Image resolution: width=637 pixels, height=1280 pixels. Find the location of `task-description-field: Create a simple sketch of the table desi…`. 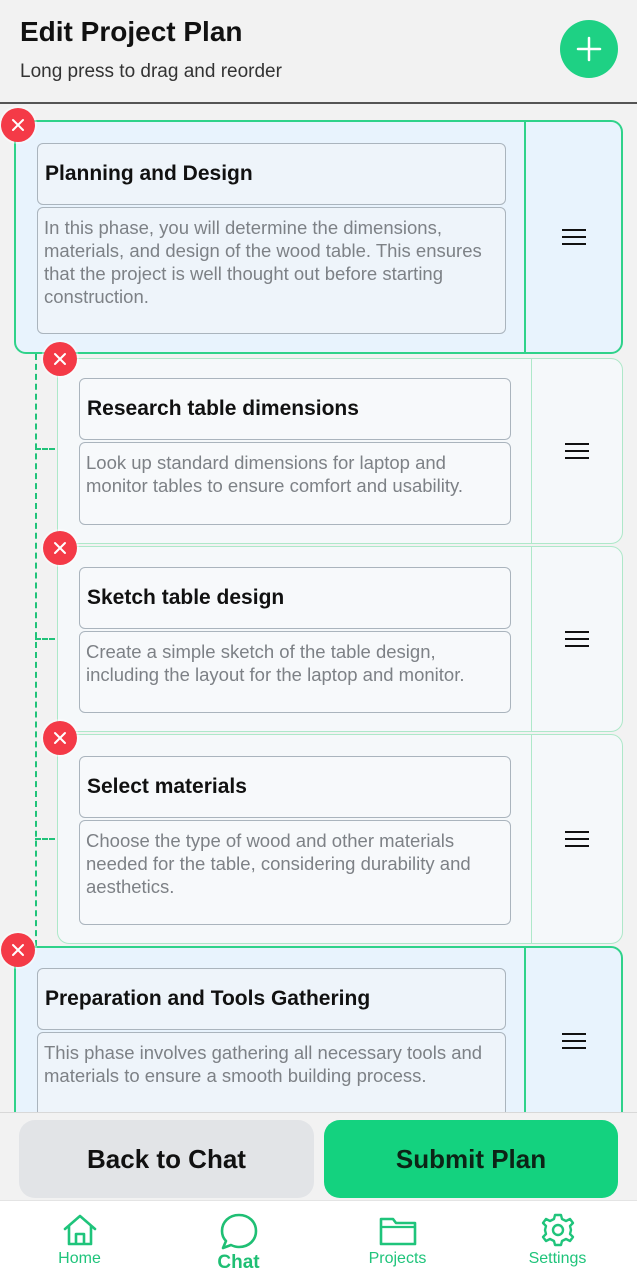

task-description-field: Create a simple sketch of the table desi… is located at coordinates (295, 672).